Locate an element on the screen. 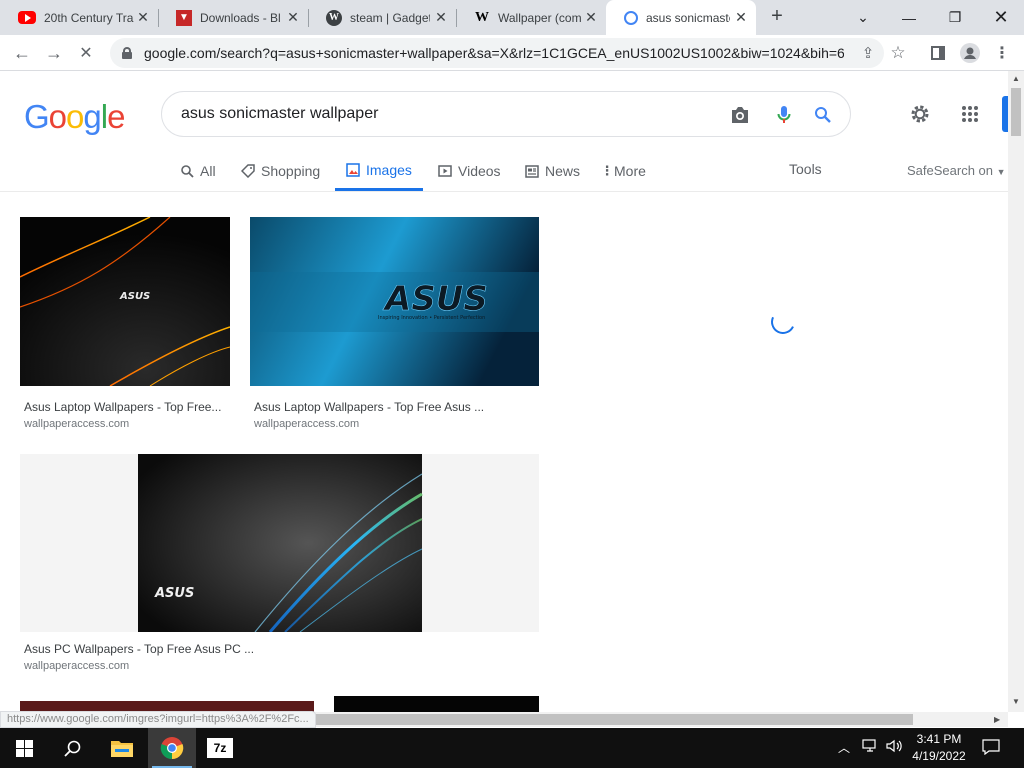 The width and height of the screenshot is (1024, 768). lock-icon is located at coordinates (127, 53).